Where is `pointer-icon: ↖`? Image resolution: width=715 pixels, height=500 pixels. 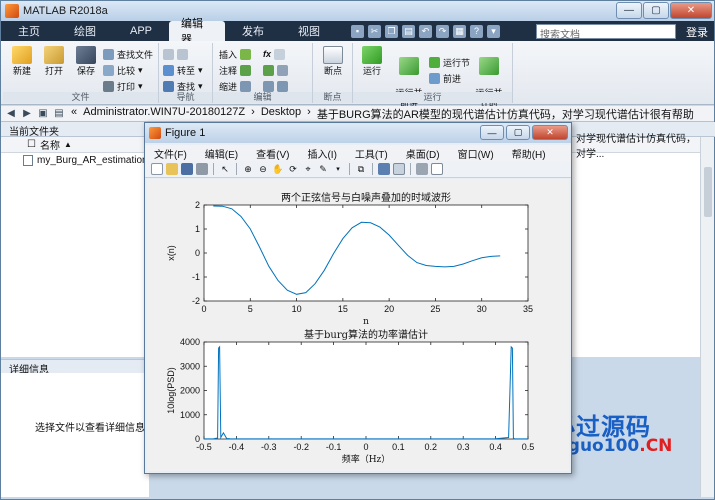
pointer-icon: ↖ is located at coordinates (225, 169).